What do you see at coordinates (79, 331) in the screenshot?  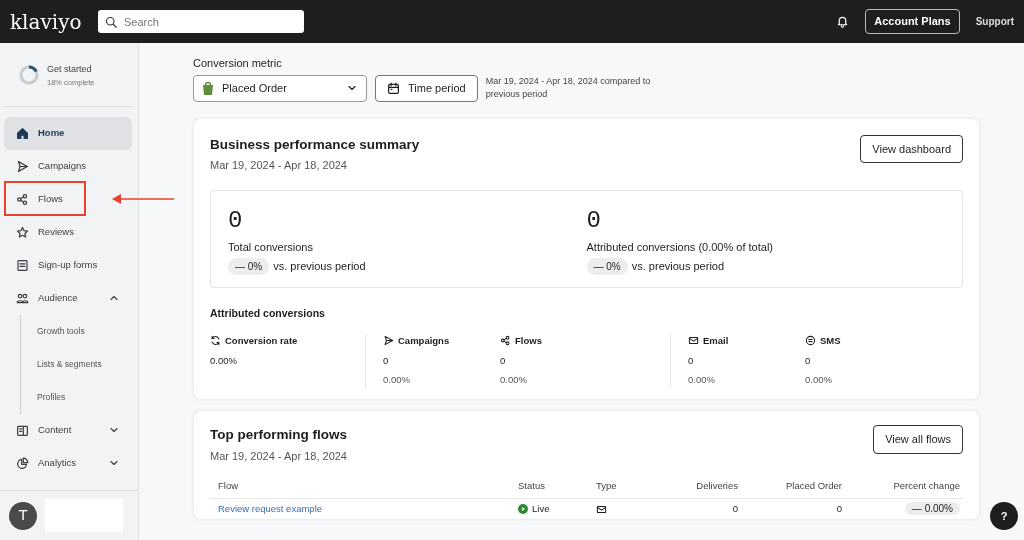 I see `sidebar-subitem: Growth tools` at bounding box center [79, 331].